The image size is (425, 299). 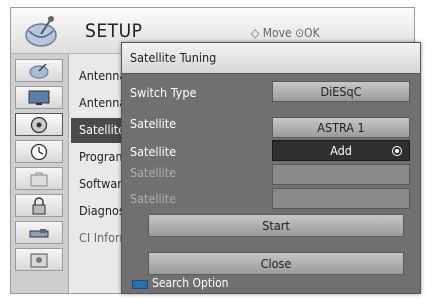 I want to click on settings-card-icon, so click(x=39, y=260).